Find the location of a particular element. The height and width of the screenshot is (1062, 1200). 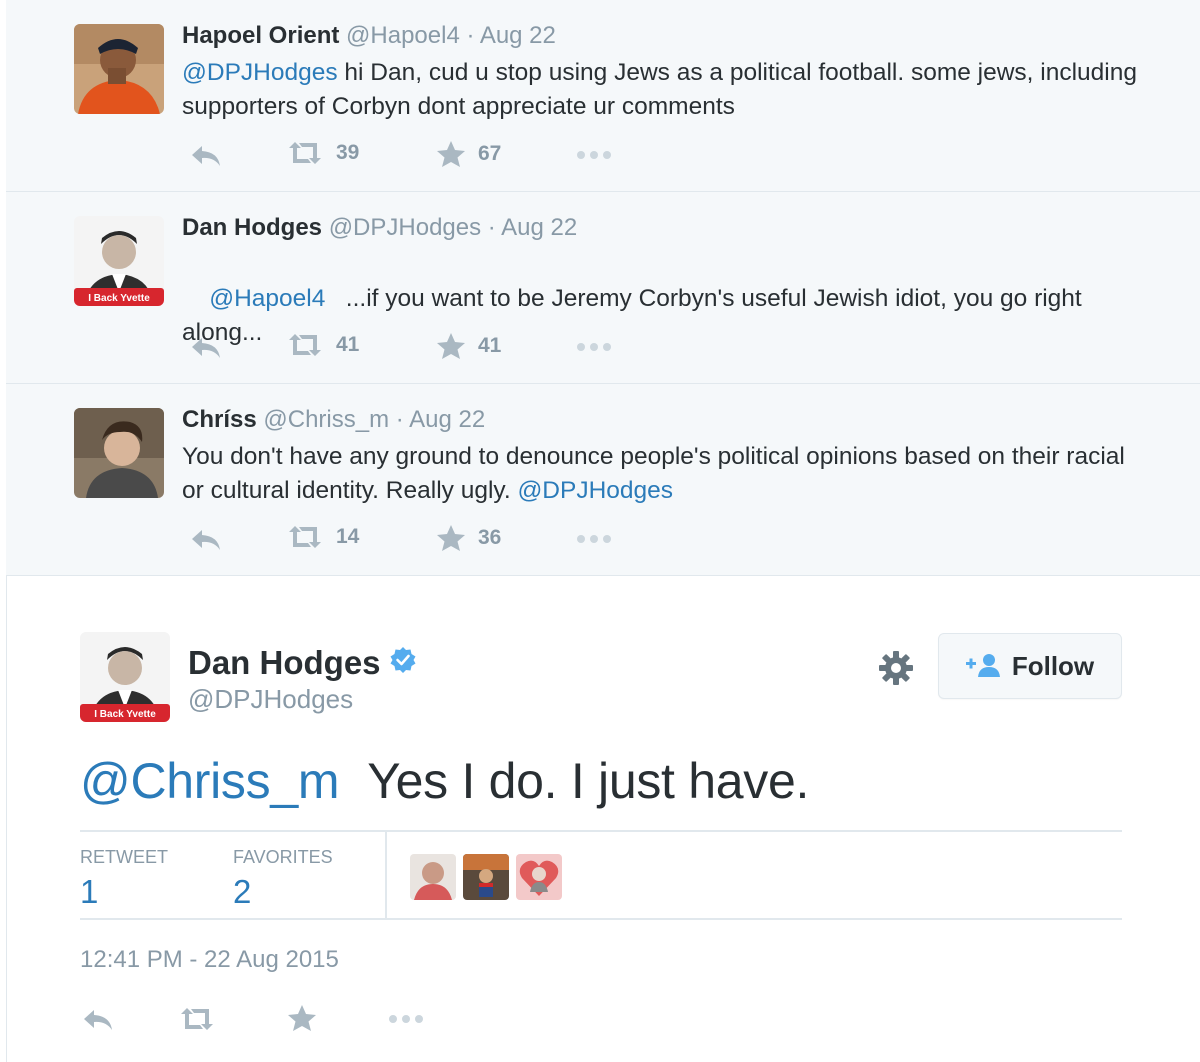

favorite-count: 41 is located at coordinates (490, 345).